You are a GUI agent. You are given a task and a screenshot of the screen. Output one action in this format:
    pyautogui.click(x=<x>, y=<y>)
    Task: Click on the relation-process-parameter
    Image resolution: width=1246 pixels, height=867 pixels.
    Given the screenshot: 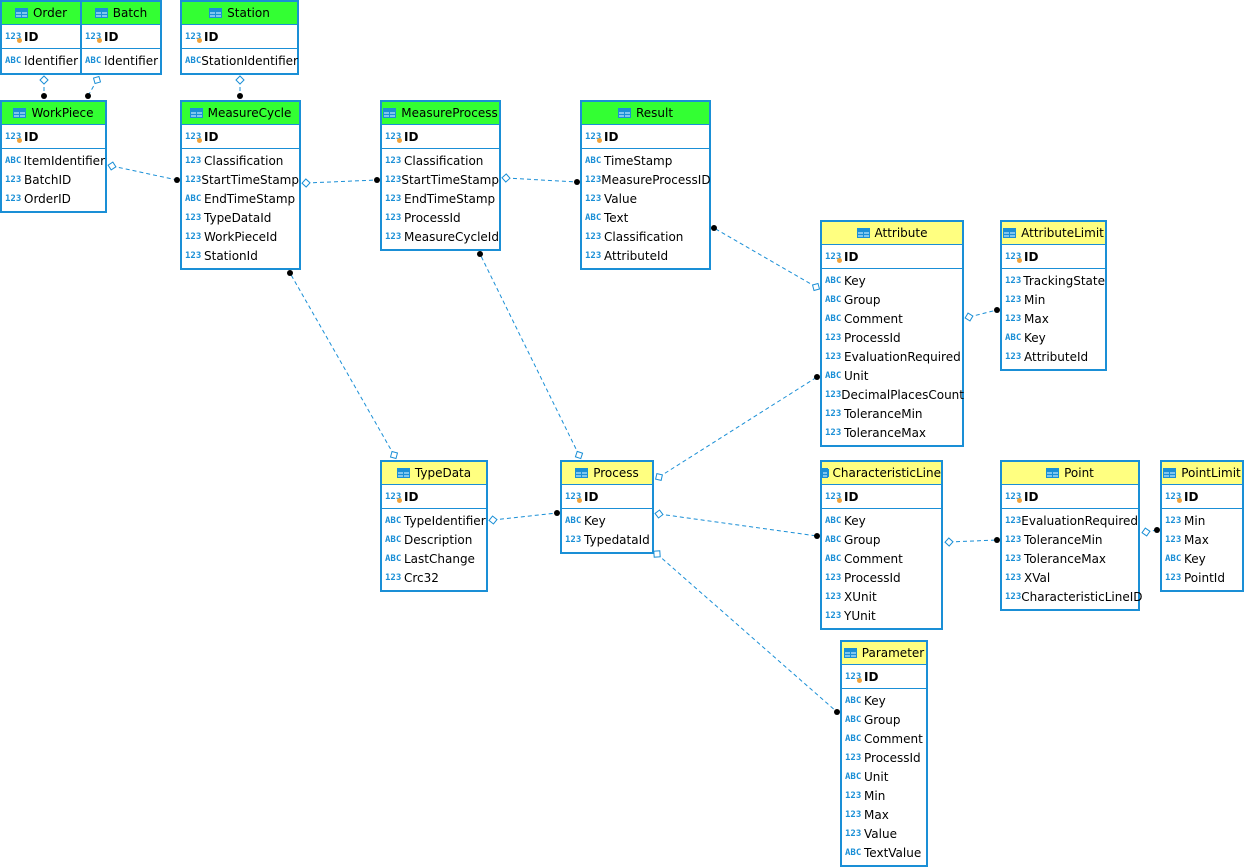 What is the action you would take?
    pyautogui.click(x=746, y=632)
    